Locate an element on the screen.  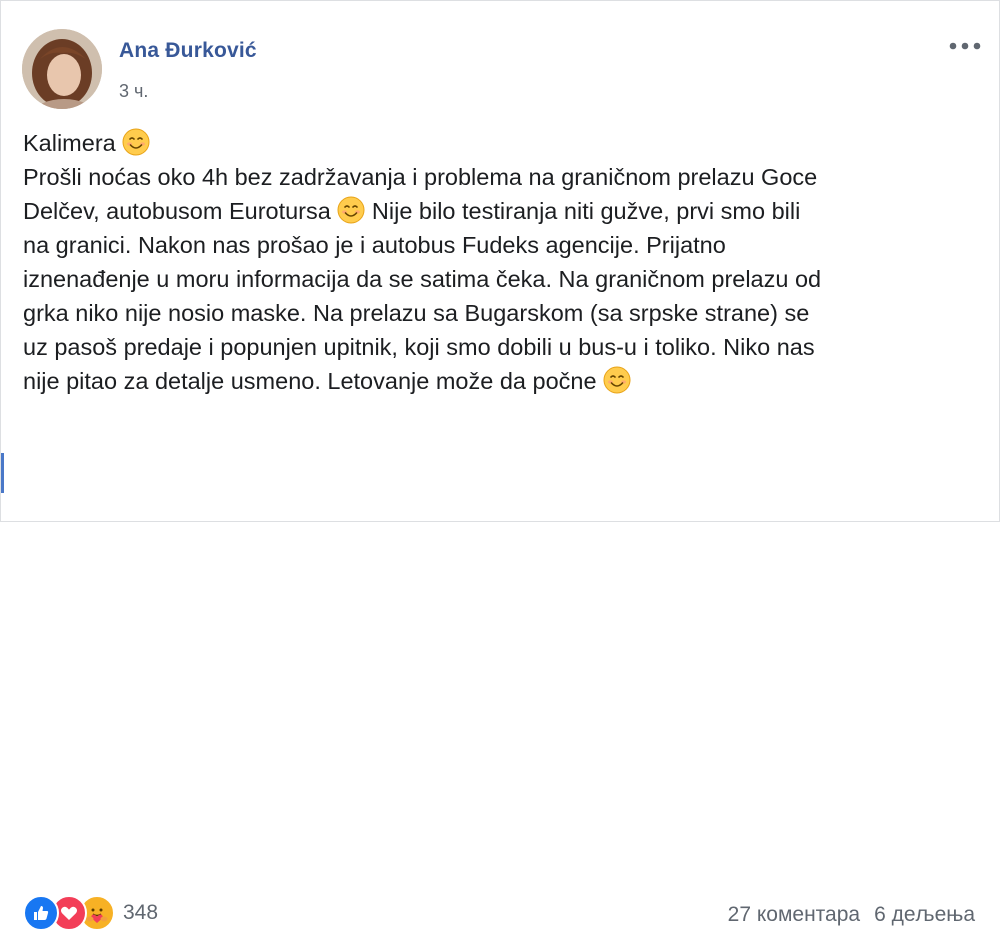
post-timestamp: 3 ч. is located at coordinates (133, 91).